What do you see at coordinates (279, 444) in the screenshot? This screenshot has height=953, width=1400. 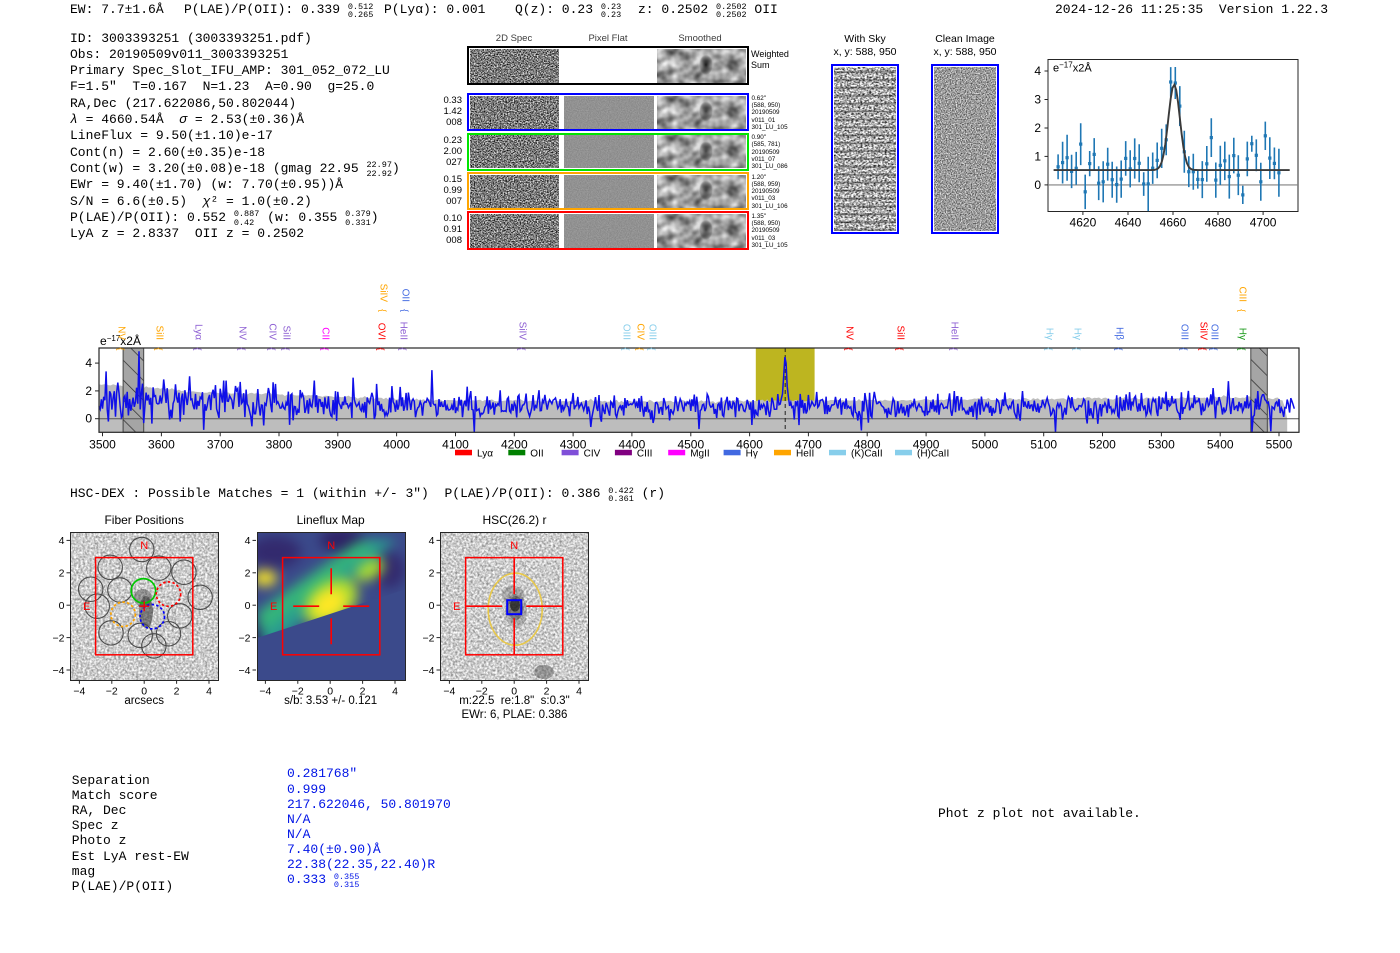 I see `svg-text: 3800` at bounding box center [279, 444].